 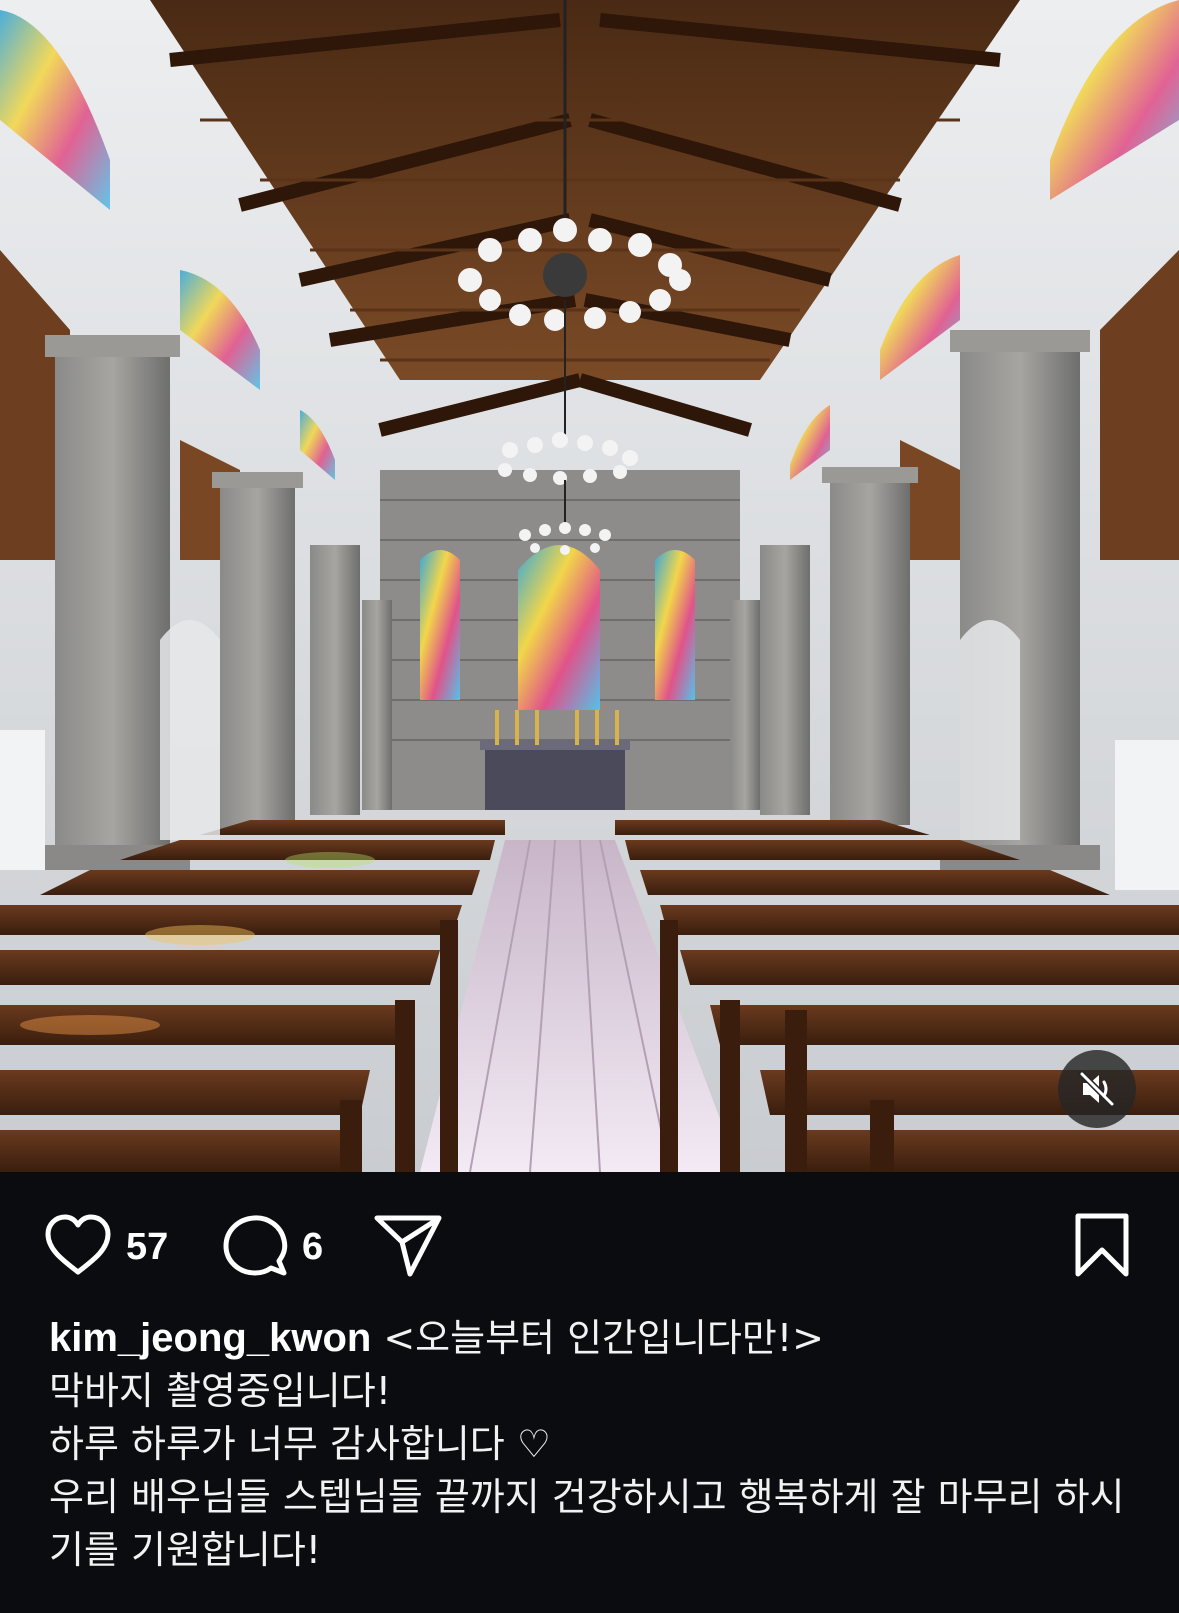 I want to click on save-button, so click(x=1102, y=1247).